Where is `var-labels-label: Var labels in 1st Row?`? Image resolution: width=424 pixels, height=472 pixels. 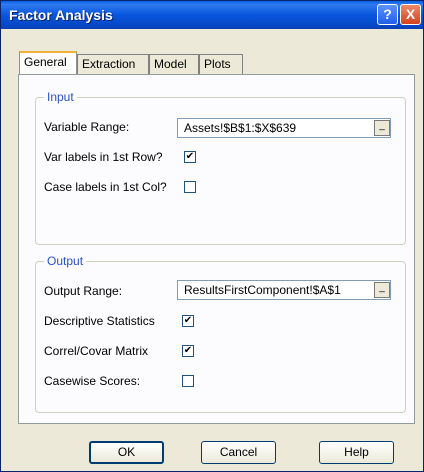
var-labels-label: Var labels in 1st Row? is located at coordinates (103, 157).